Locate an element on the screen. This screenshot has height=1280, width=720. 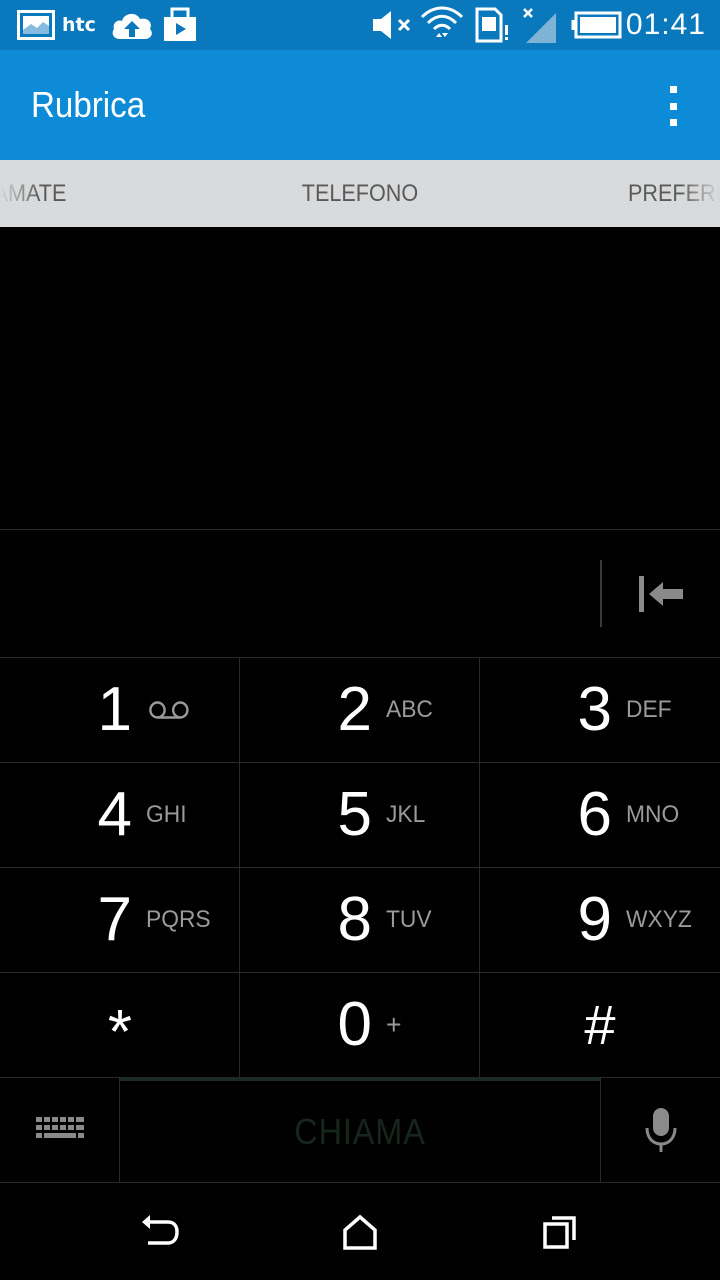
tab-fade-right is located at coordinates (700, 193).